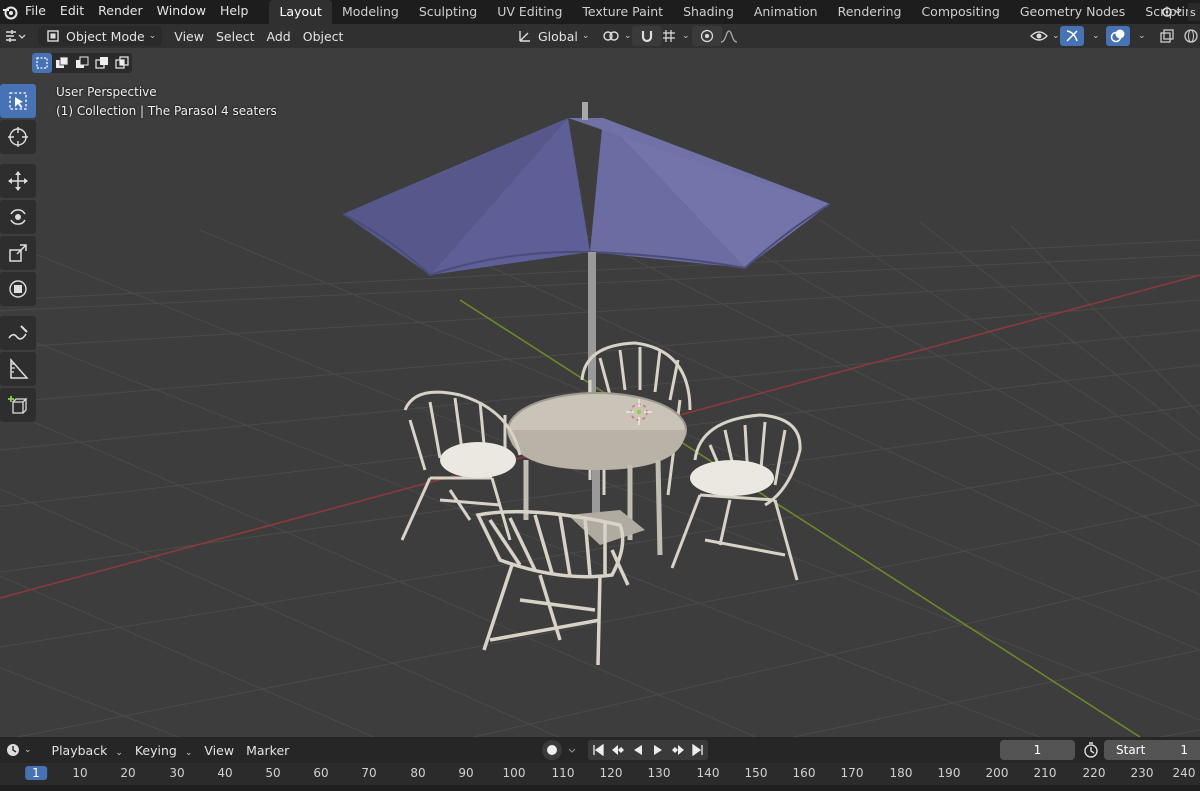  I want to click on editor-type-button, so click(16, 36).